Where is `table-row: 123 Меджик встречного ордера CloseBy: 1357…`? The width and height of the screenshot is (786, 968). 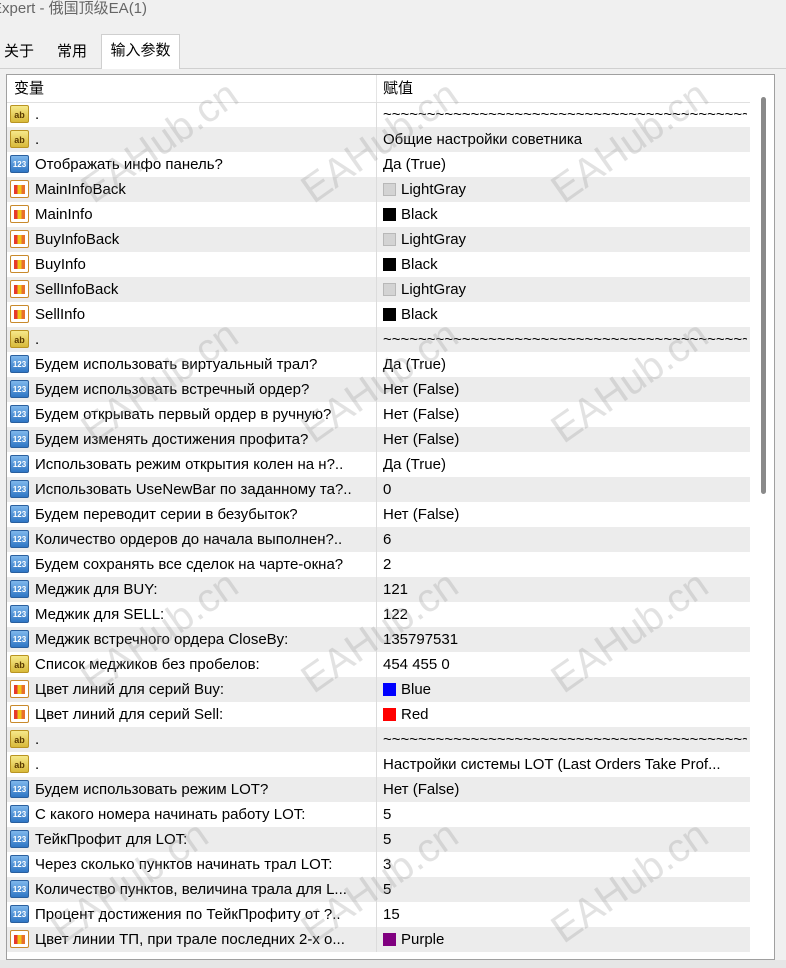 table-row: 123 Меджик встречного ордера CloseBy: 1357… is located at coordinates (378, 639).